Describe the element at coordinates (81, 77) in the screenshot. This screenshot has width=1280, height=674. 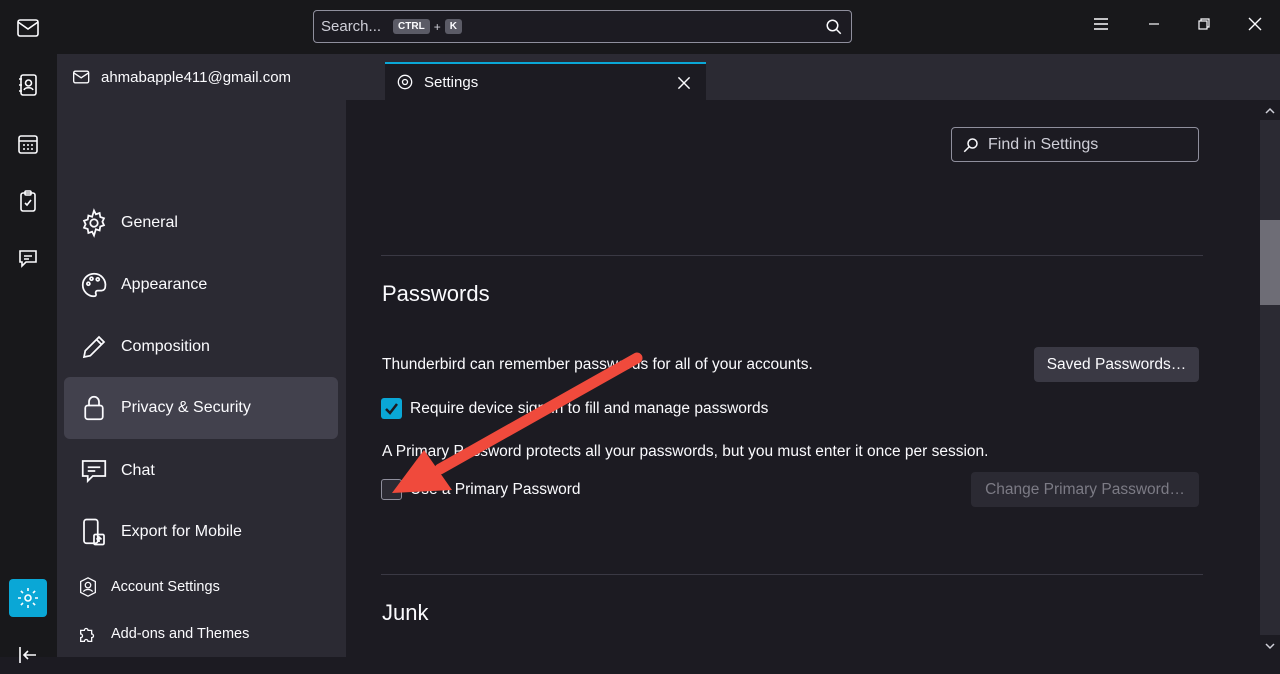
I see `mail-tab-icon` at that location.